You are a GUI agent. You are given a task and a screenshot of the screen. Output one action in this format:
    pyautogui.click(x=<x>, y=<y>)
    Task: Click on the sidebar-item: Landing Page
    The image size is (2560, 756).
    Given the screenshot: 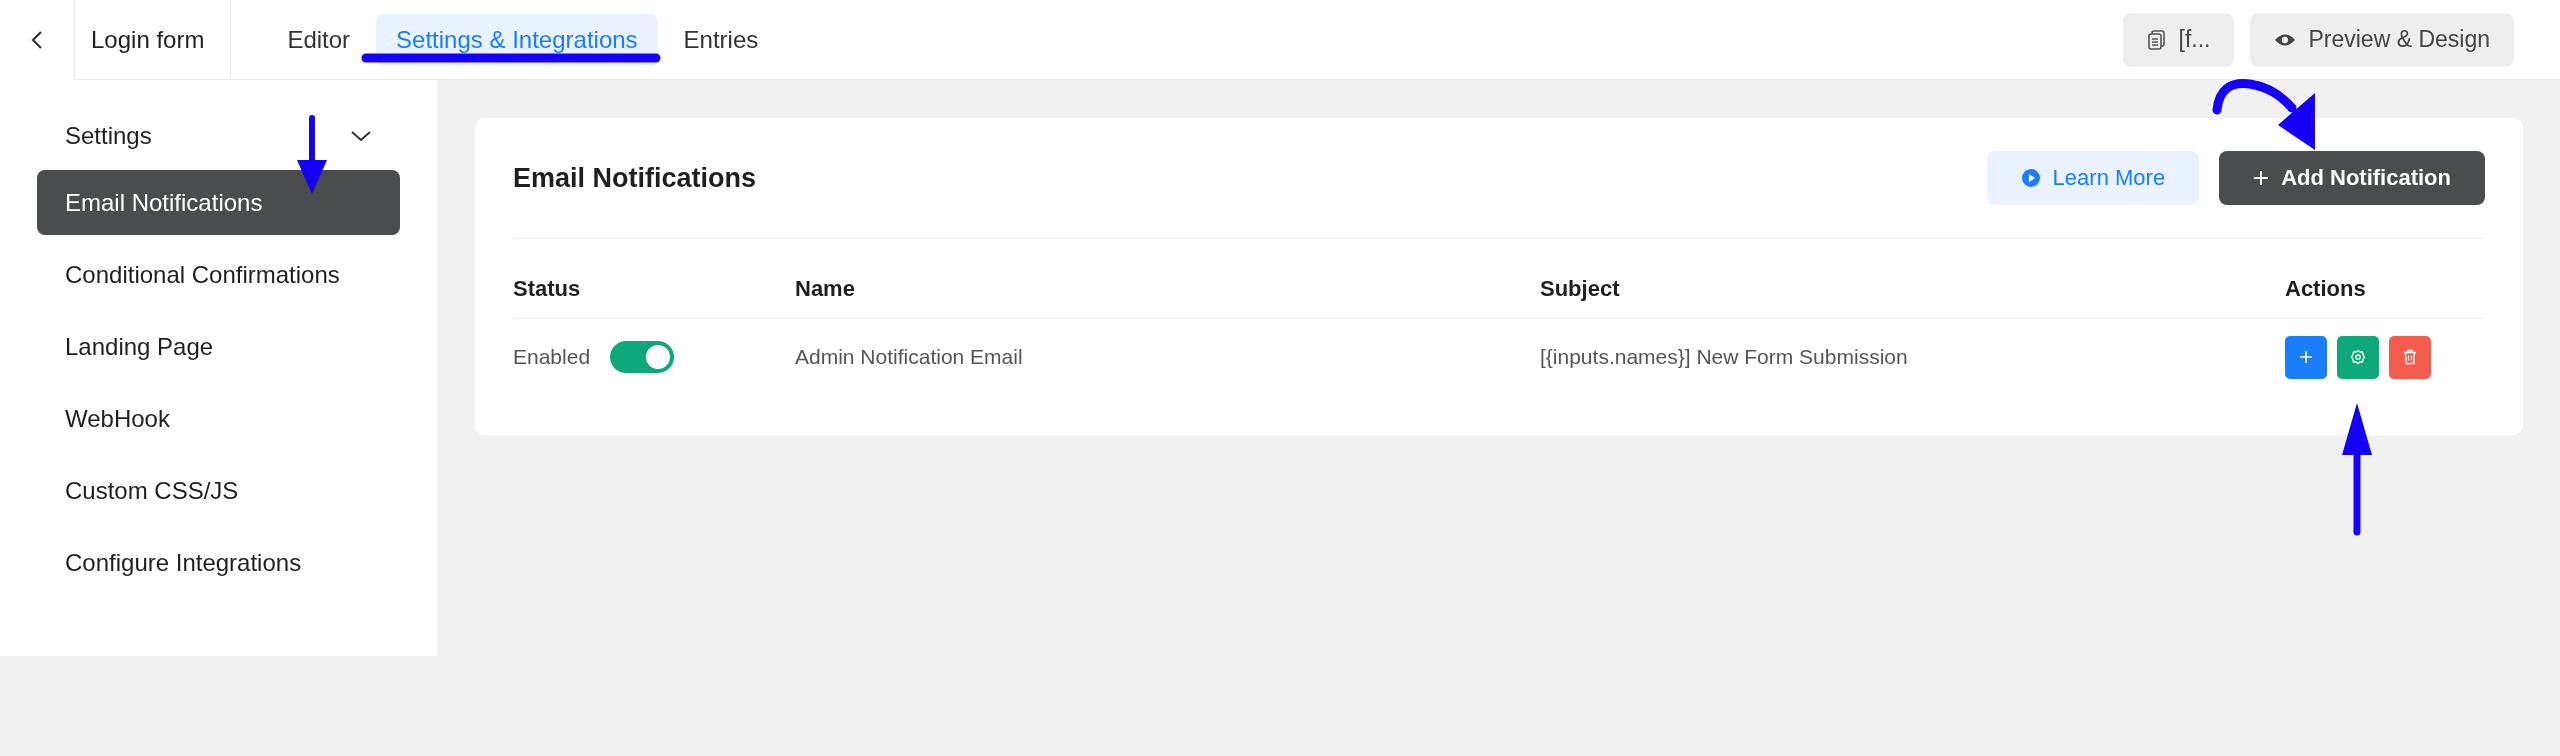 What is the action you would take?
    pyautogui.click(x=218, y=346)
    